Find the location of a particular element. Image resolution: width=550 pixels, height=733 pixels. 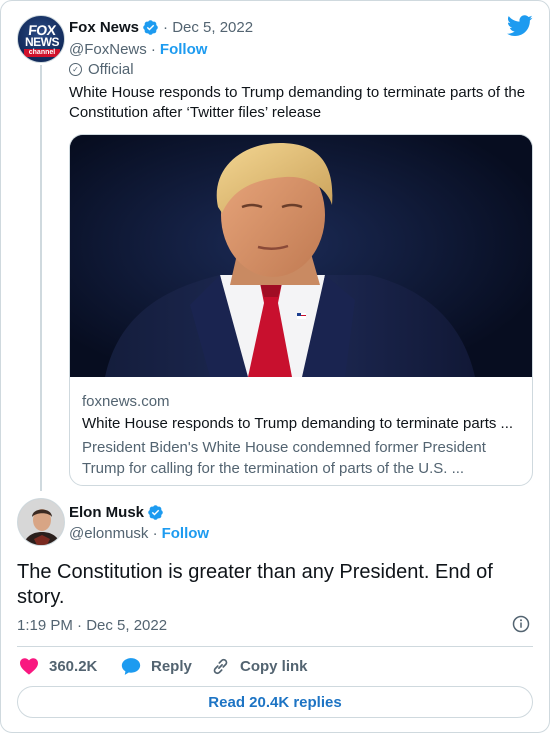

link-icon is located at coordinates (220, 666).